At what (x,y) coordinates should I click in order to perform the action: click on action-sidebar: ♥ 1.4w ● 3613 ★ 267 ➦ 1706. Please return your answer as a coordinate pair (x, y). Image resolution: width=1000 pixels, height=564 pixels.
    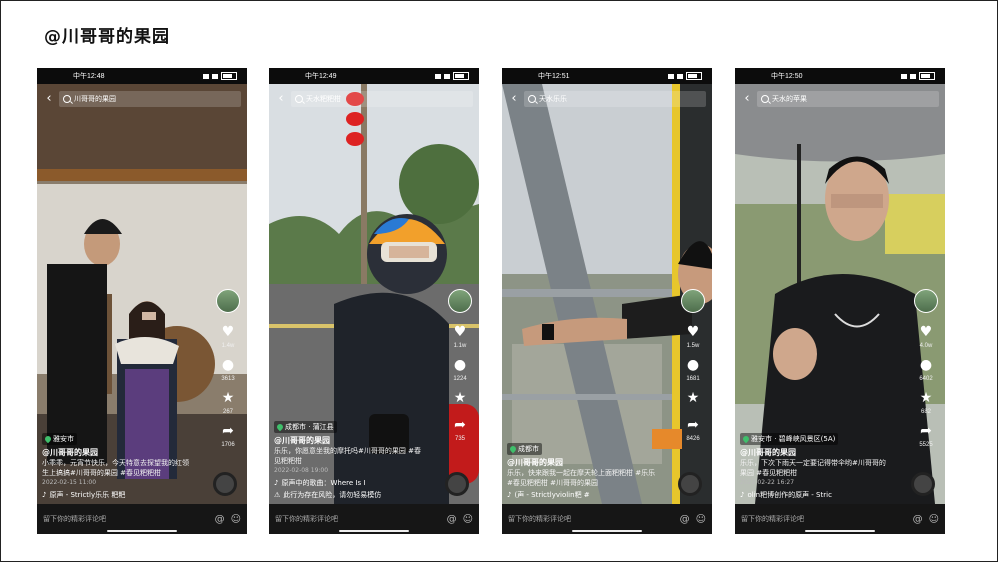
    Looking at the image, I should click on (228, 371).